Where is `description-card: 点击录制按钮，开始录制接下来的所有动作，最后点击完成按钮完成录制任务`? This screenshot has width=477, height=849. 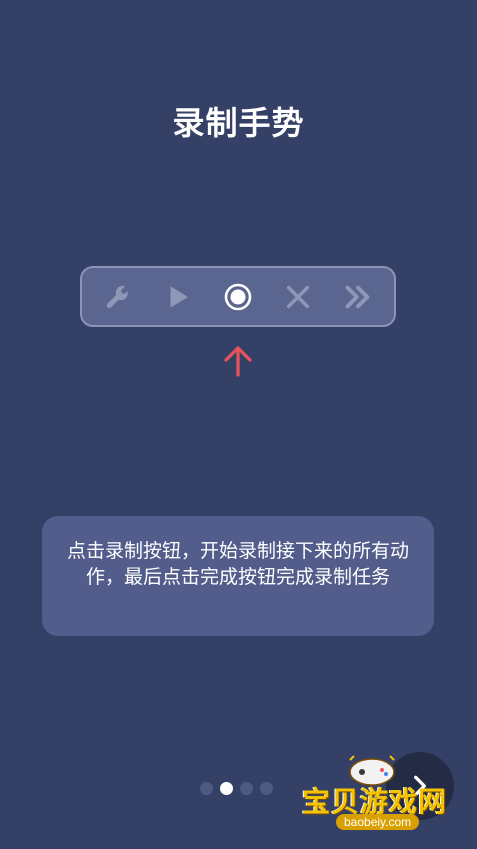
description-card: 点击录制按钮，开始录制接下来的所有动作，最后点击完成按钮完成录制任务 is located at coordinates (238, 576).